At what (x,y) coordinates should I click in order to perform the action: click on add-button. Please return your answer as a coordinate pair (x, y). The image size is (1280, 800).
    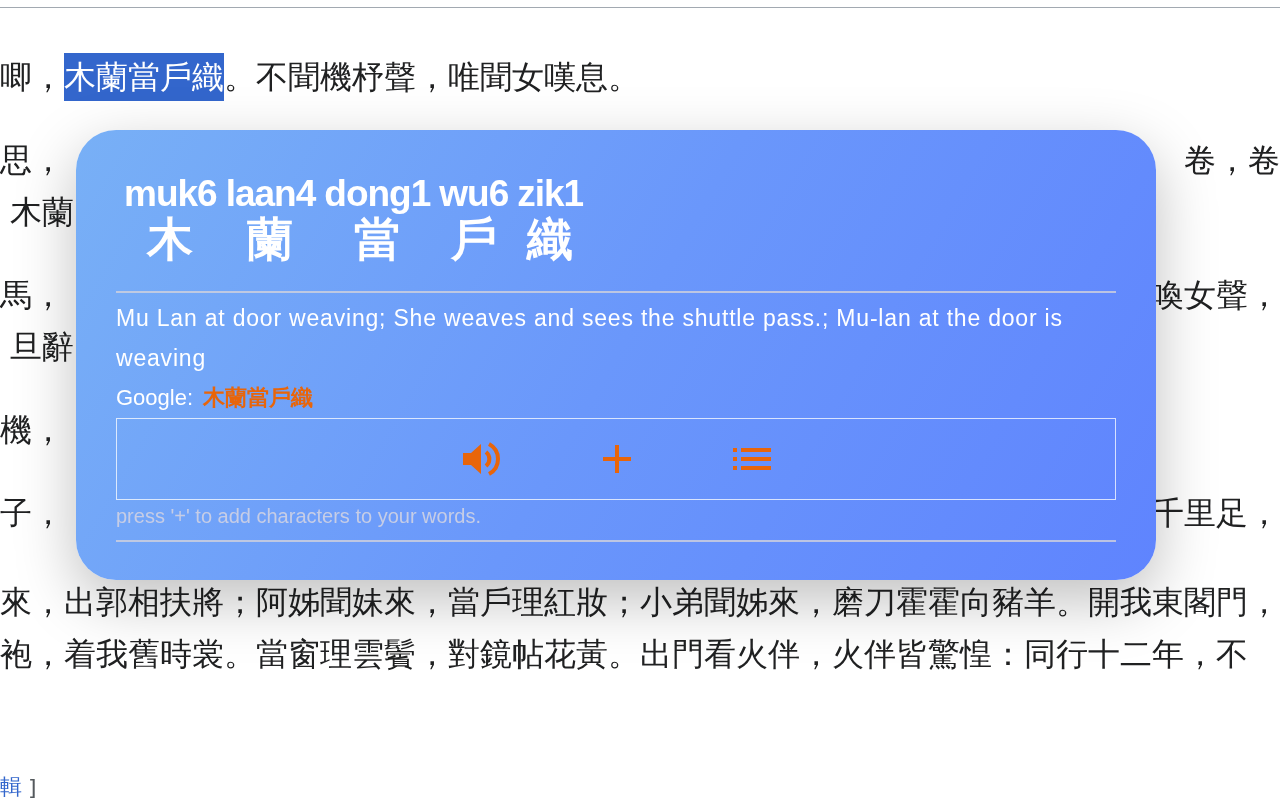
    Looking at the image, I should click on (617, 459).